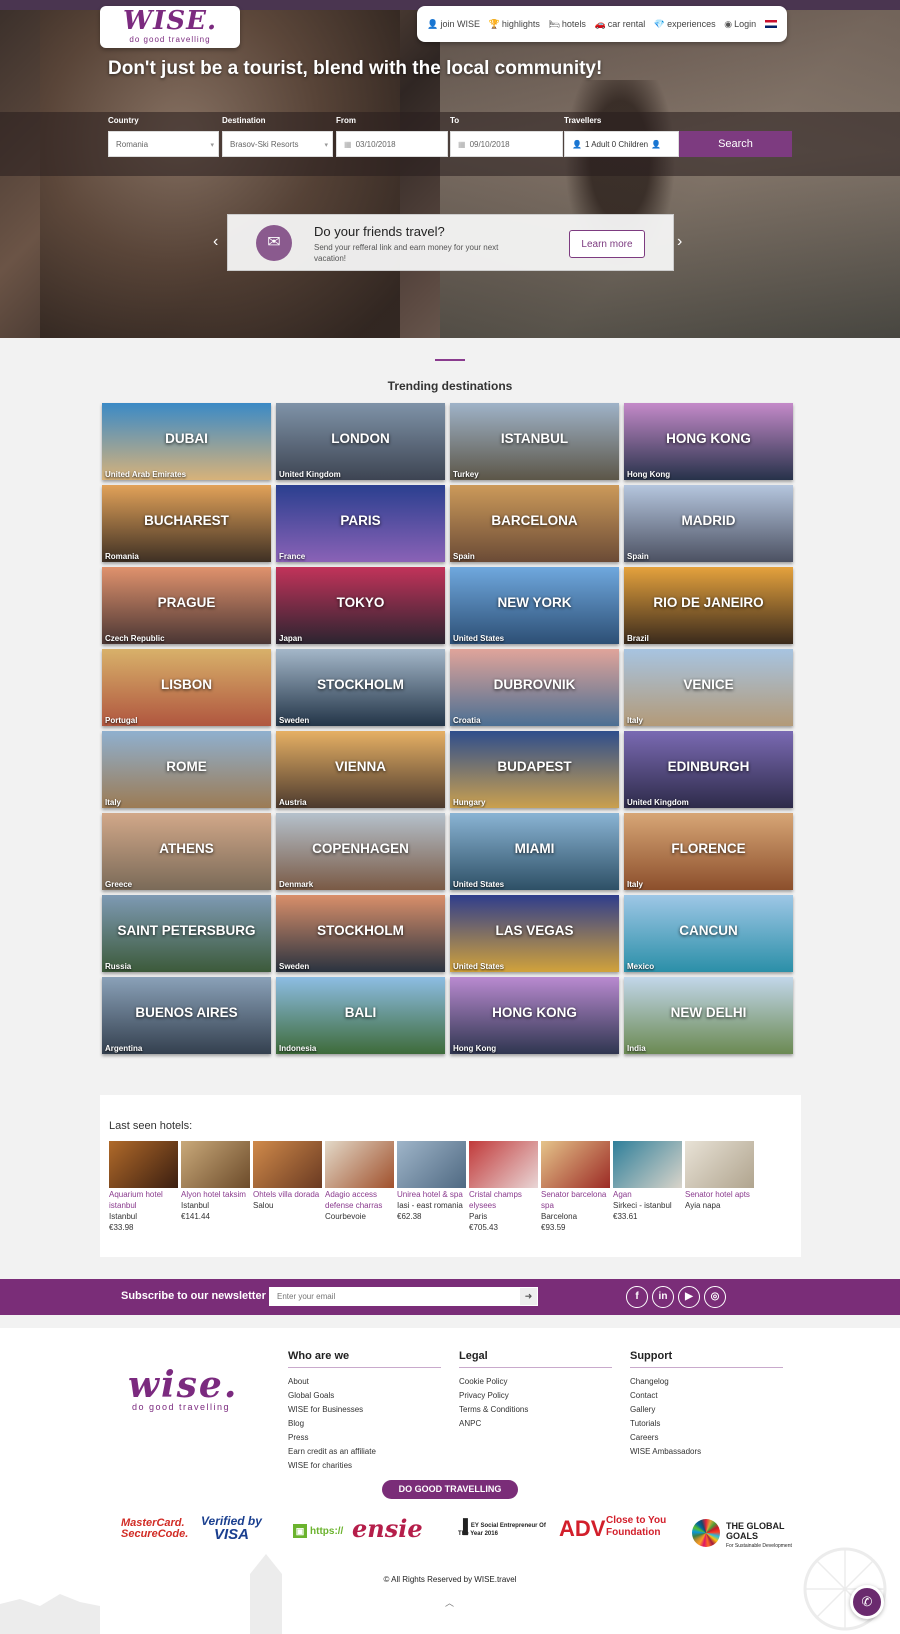 The image size is (900, 1634). Describe the element at coordinates (186, 687) in the screenshot. I see `destination-tile: LISBON Portugal` at that location.